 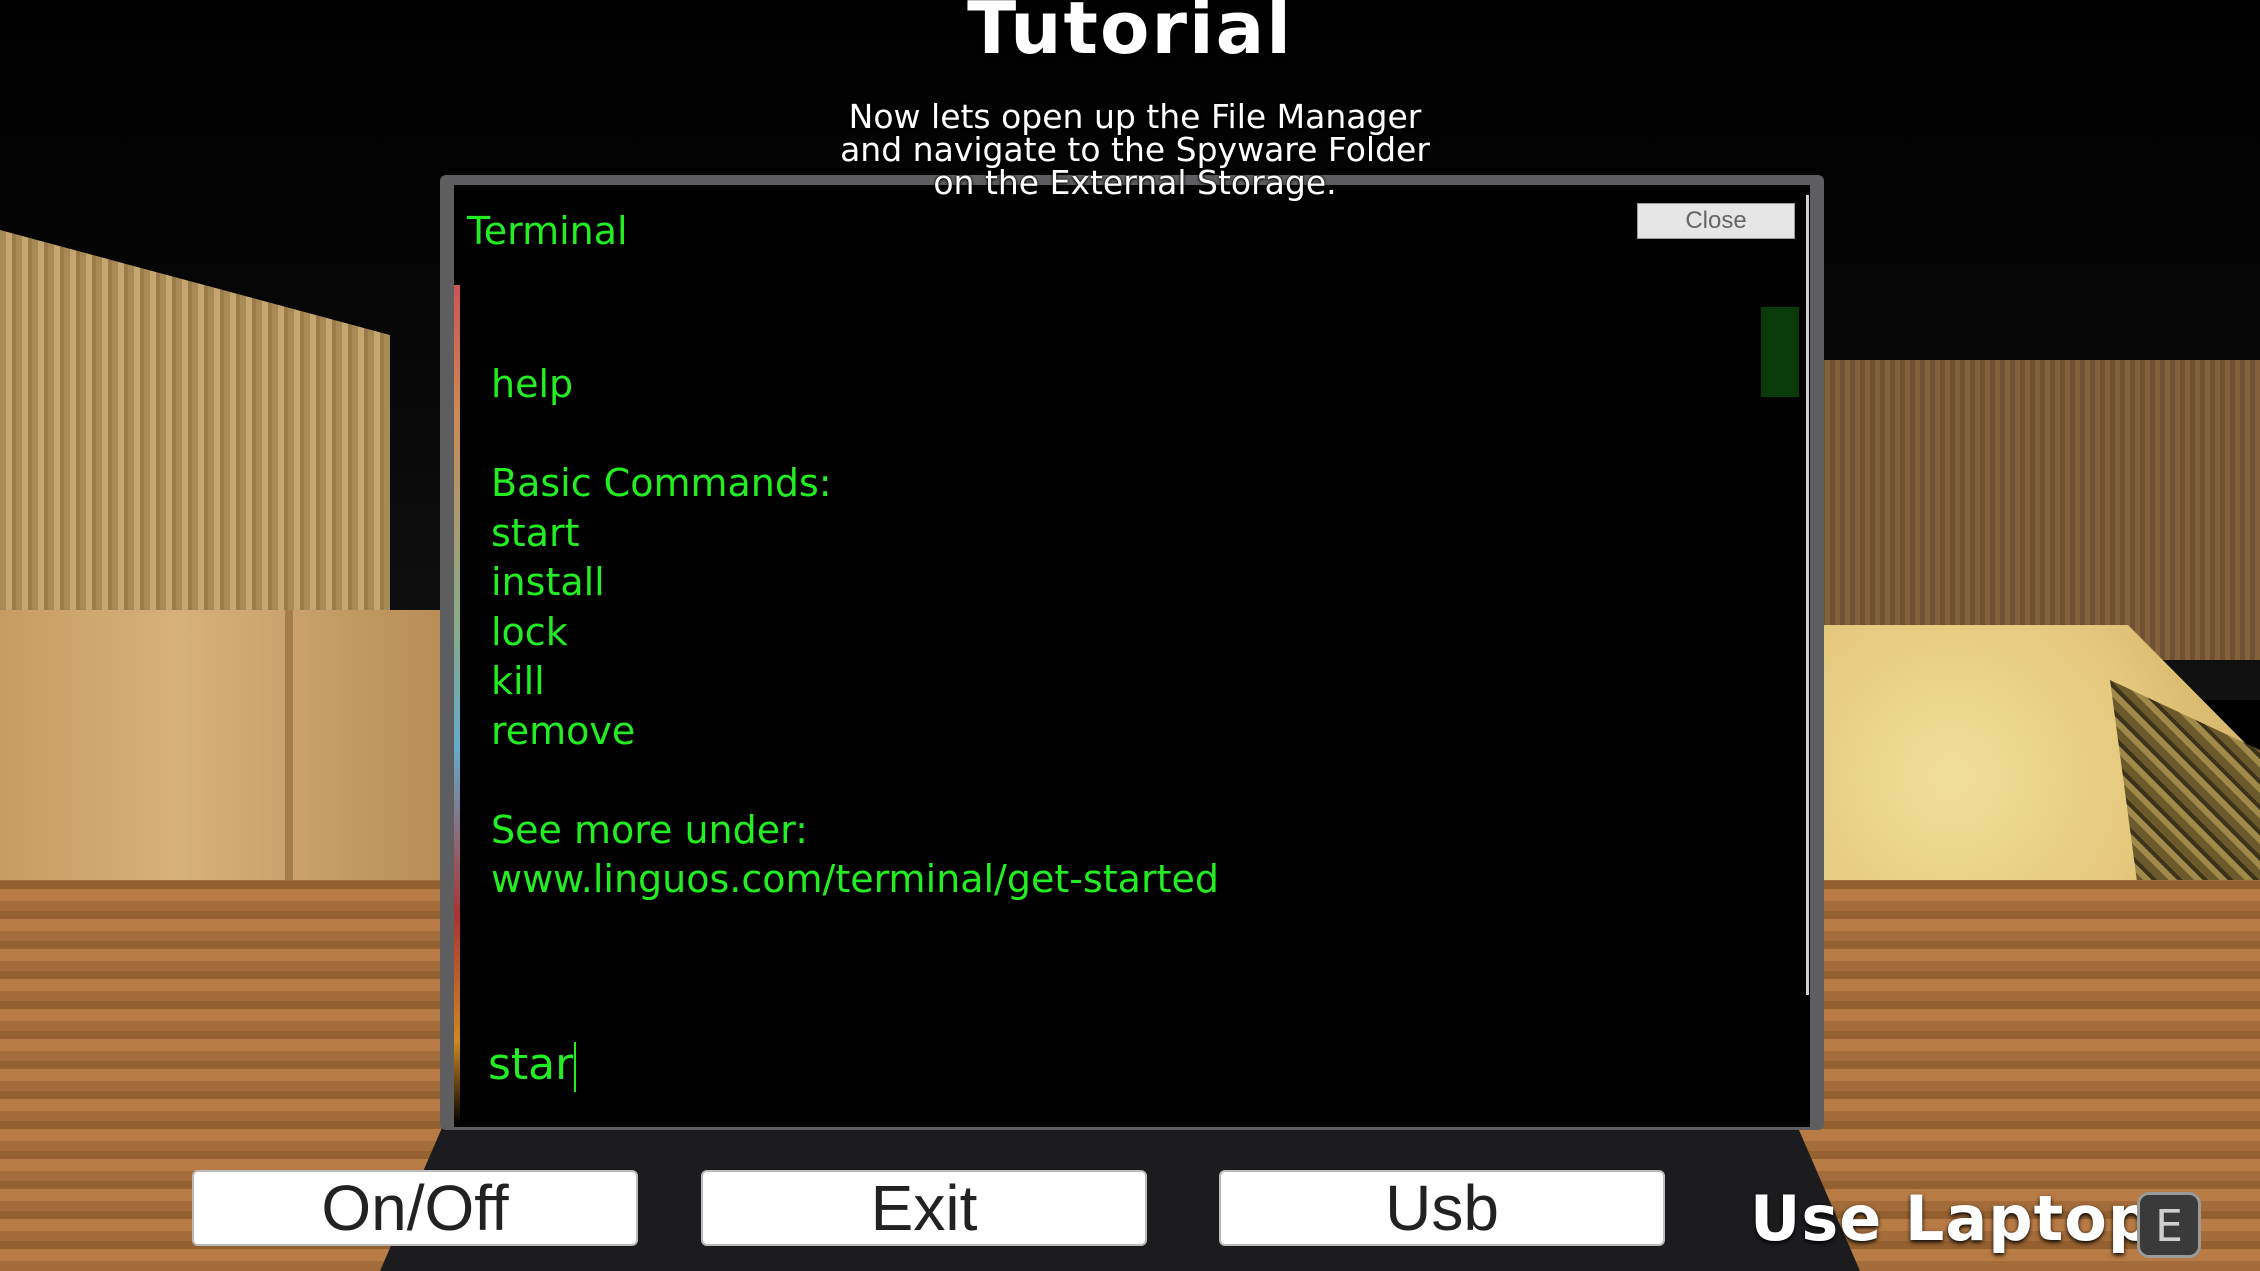 What do you see at coordinates (938, 1064) in the screenshot?
I see `terminal-input: star` at bounding box center [938, 1064].